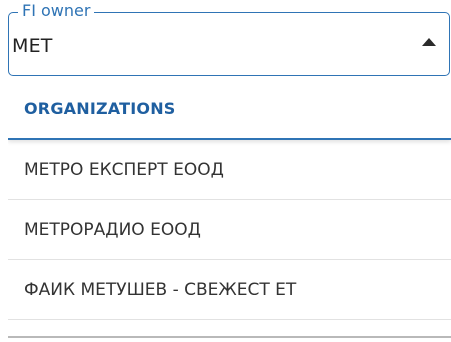  What do you see at coordinates (112, 230) in the screenshot?
I see `option-label: МЕТРОРАДИО ЕООД` at bounding box center [112, 230].